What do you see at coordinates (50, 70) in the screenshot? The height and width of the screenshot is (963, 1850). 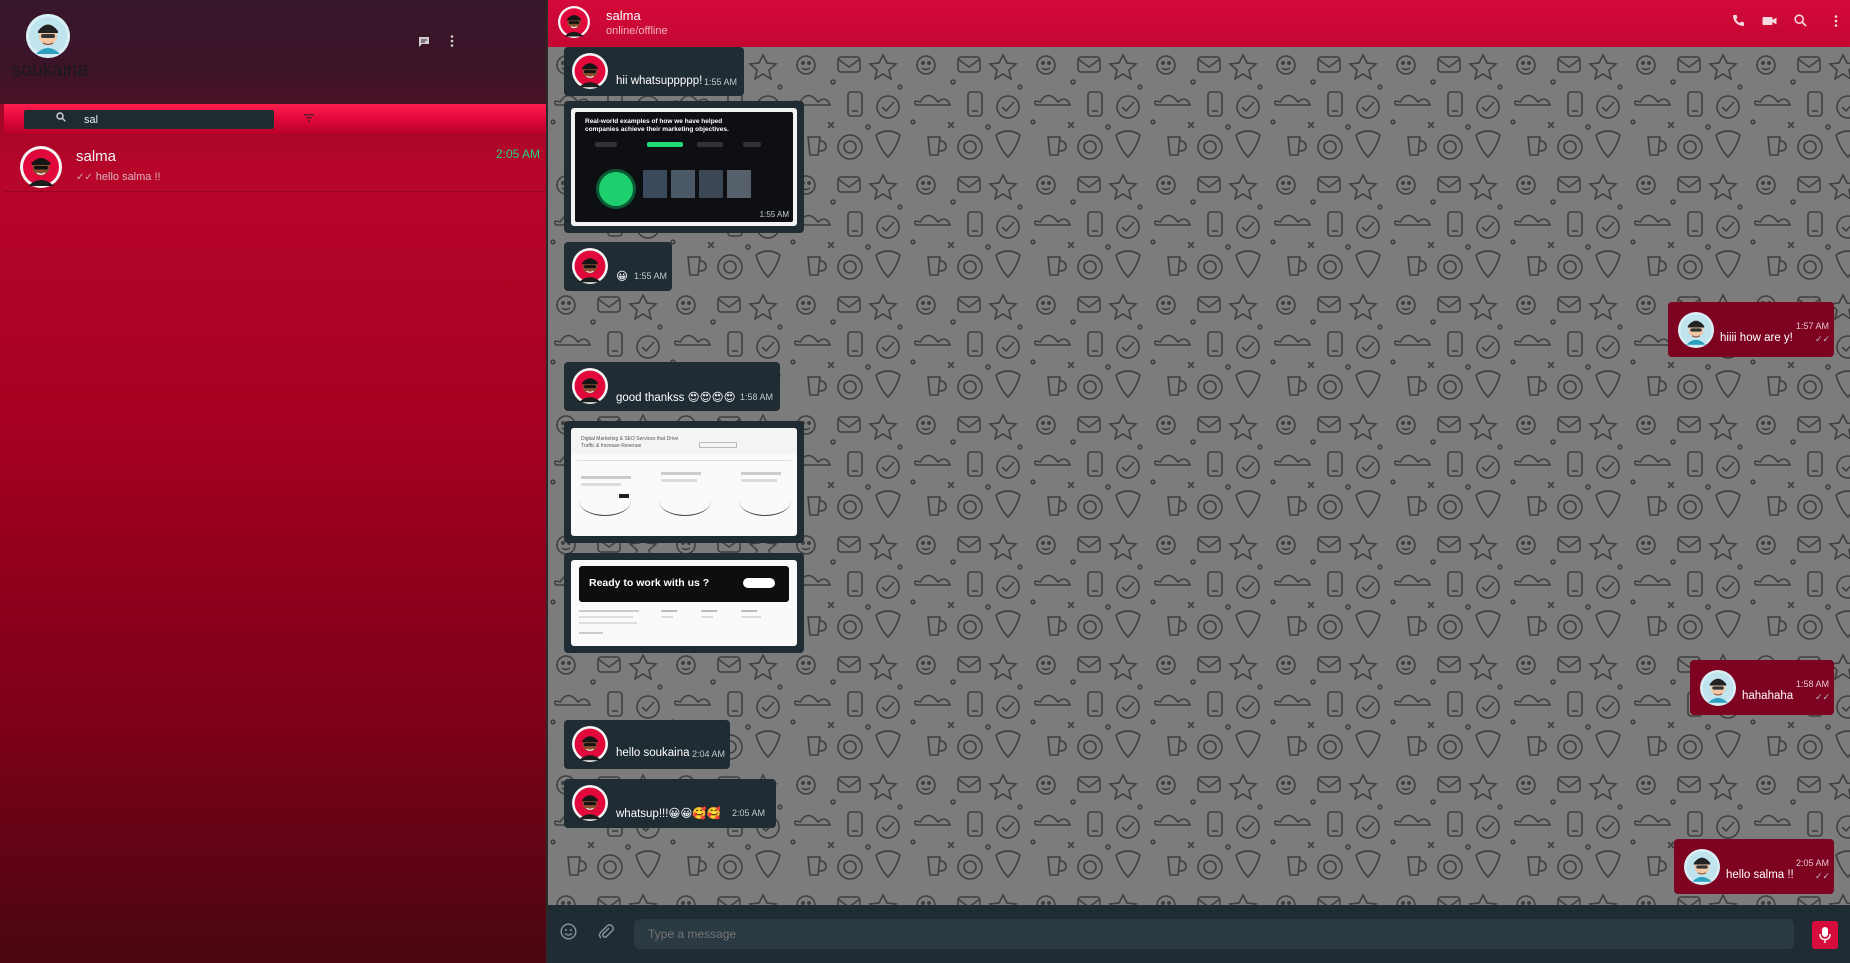 I see `user-name: soukaina` at bounding box center [50, 70].